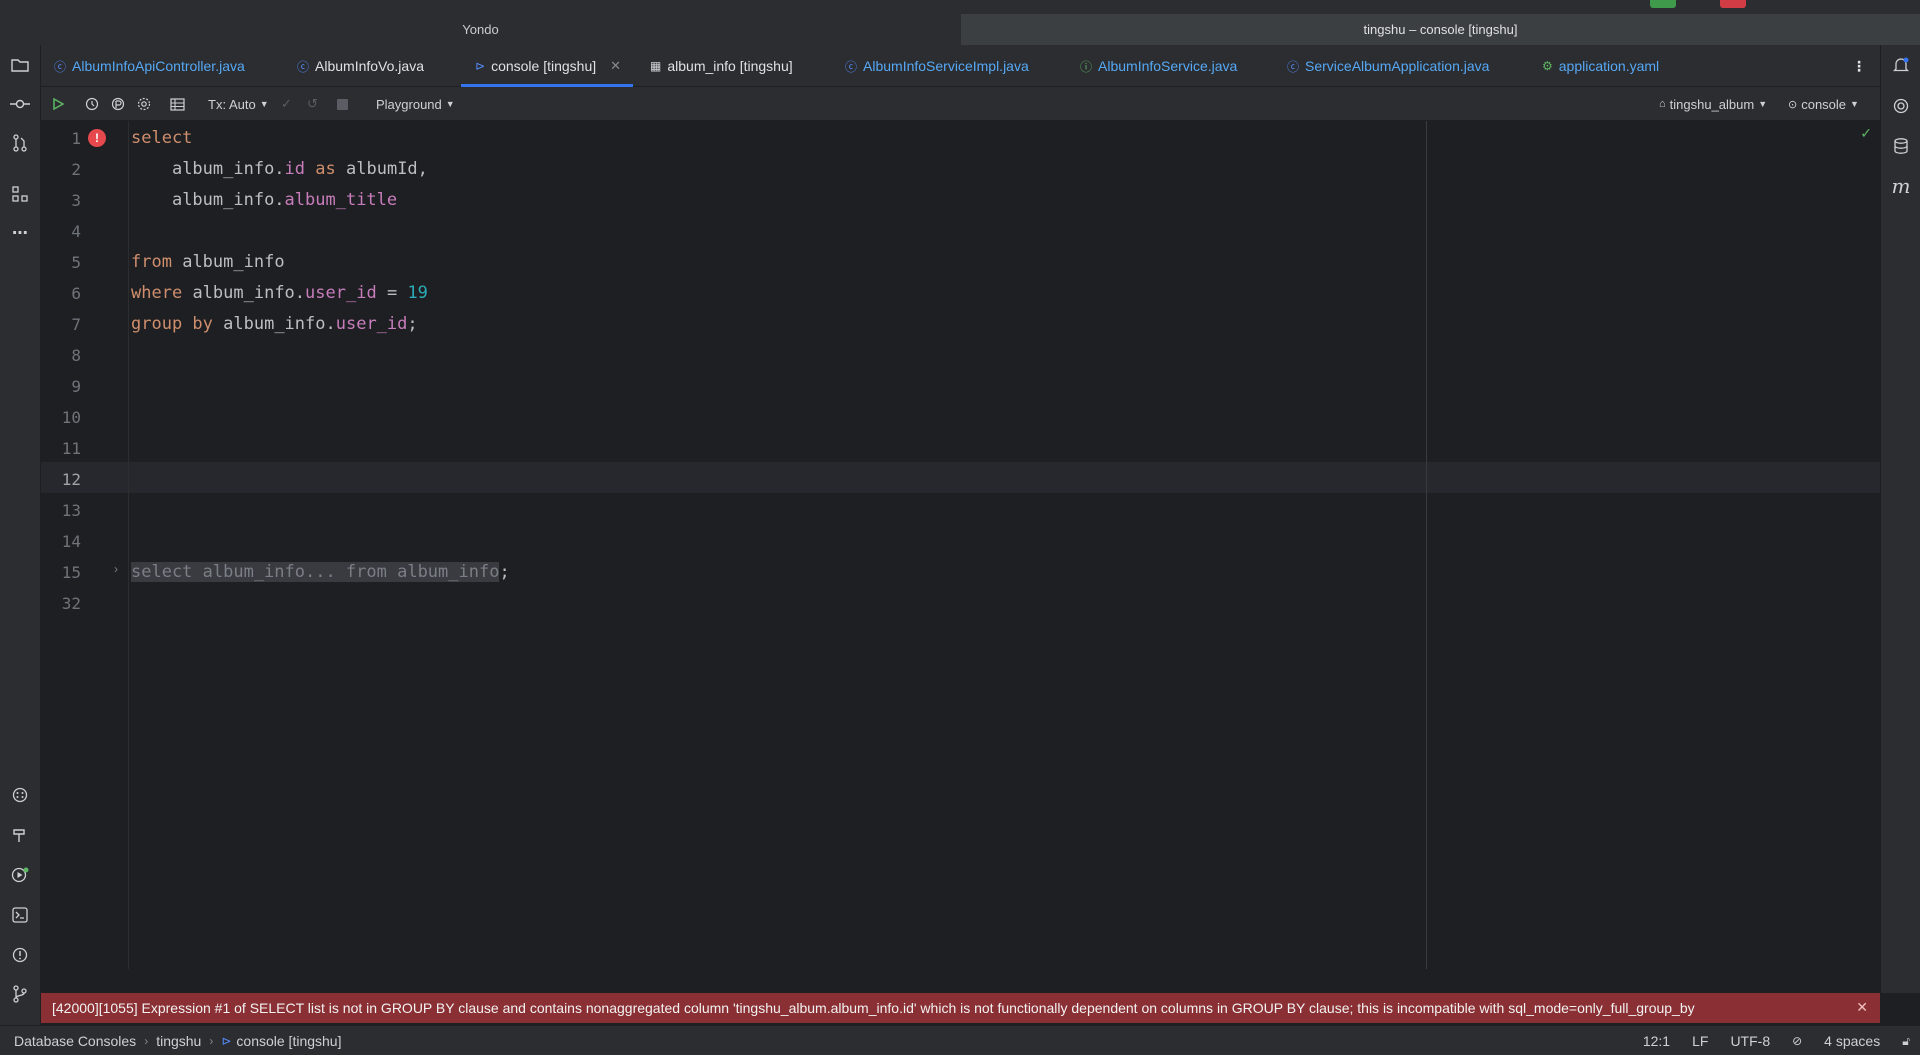 This screenshot has width=1920, height=1055. I want to click on breadcrumb-item: Database Consoles, so click(75, 1041).